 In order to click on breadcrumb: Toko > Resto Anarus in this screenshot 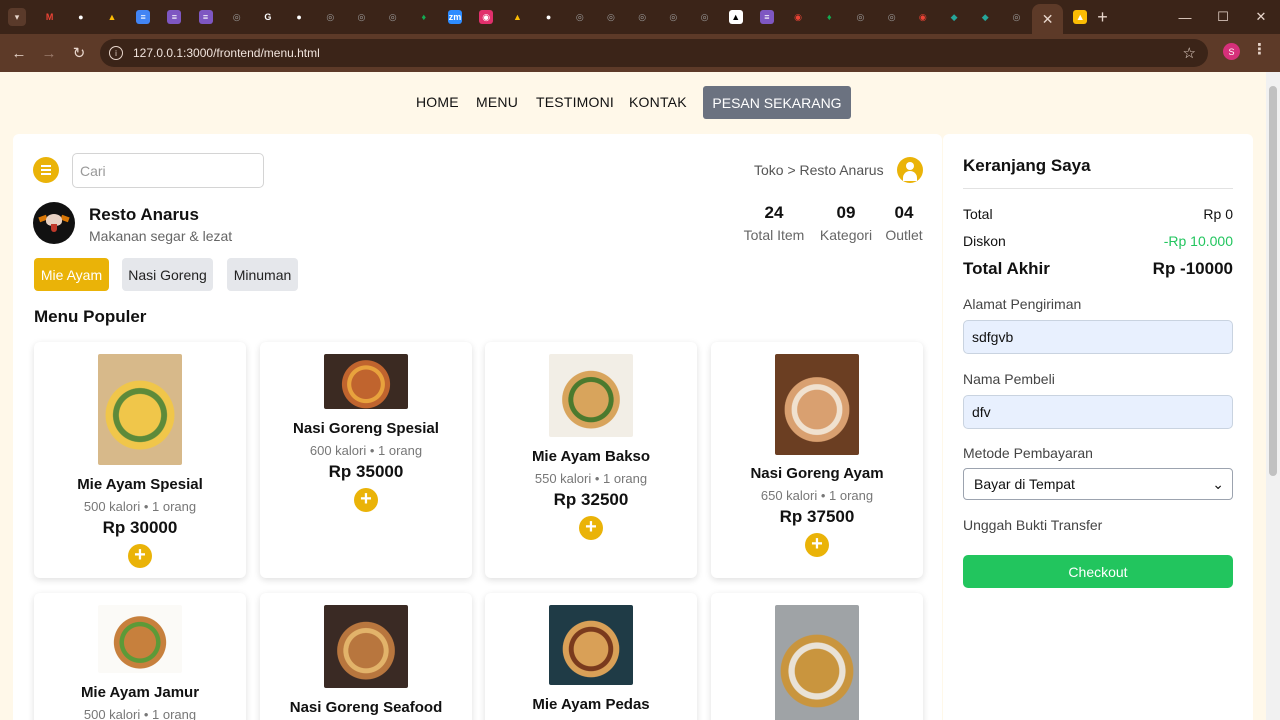, I will do `click(819, 170)`.